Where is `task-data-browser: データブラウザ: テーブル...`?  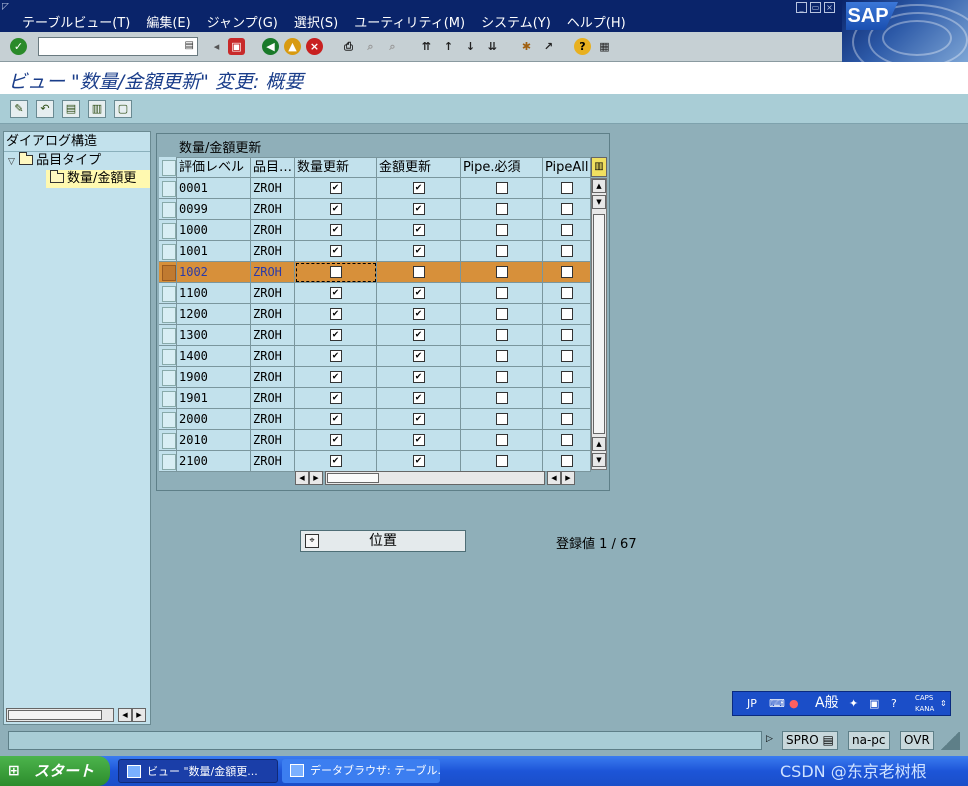 task-data-browser: データブラウザ: テーブル... is located at coordinates (361, 771).